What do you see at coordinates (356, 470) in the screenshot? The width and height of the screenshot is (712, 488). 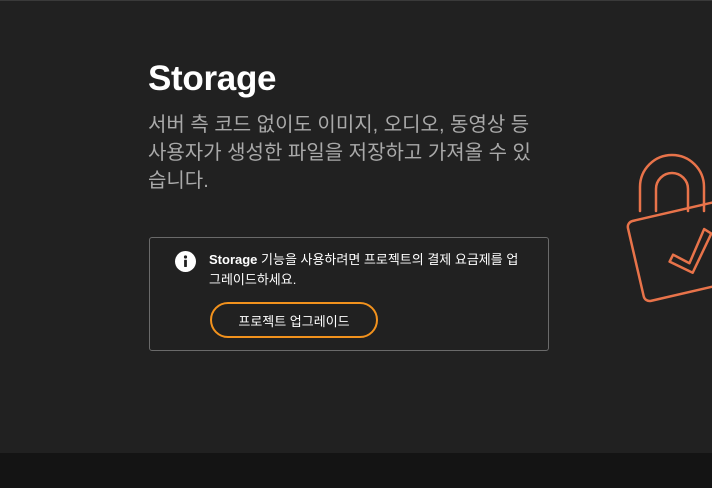 I see `footer-band` at bounding box center [356, 470].